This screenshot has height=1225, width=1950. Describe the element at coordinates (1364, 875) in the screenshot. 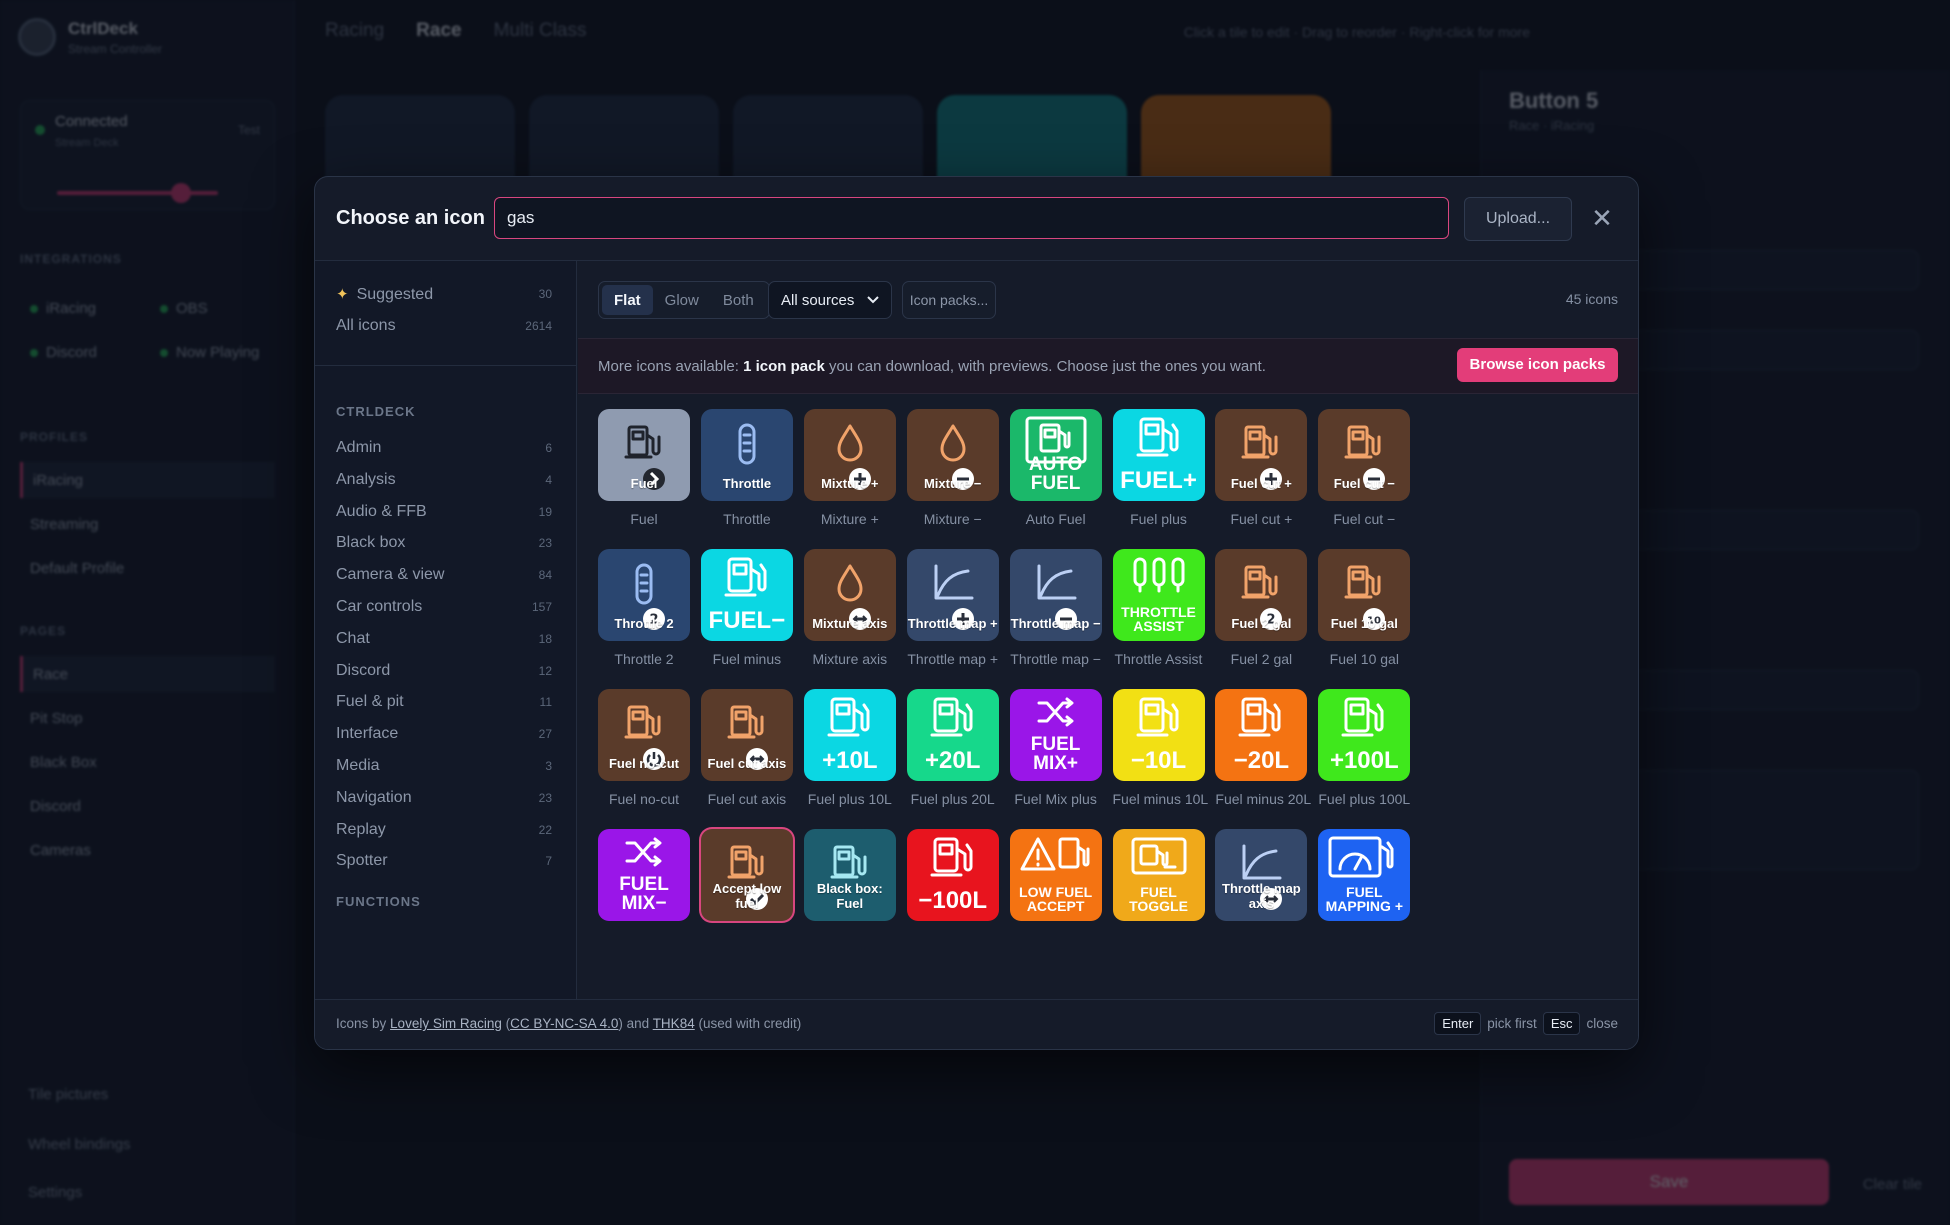

I see `icon-tile: FUEL MAPPING +` at that location.